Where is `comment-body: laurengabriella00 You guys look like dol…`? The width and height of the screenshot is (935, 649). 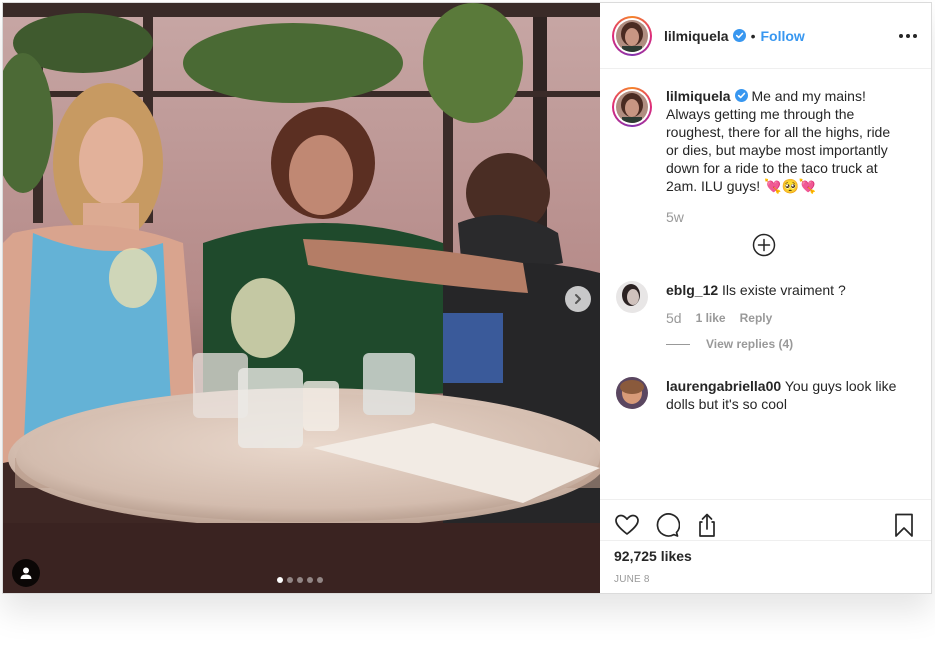
comment-body: laurengabriella00 You guys look like dol… is located at coordinates (786, 395).